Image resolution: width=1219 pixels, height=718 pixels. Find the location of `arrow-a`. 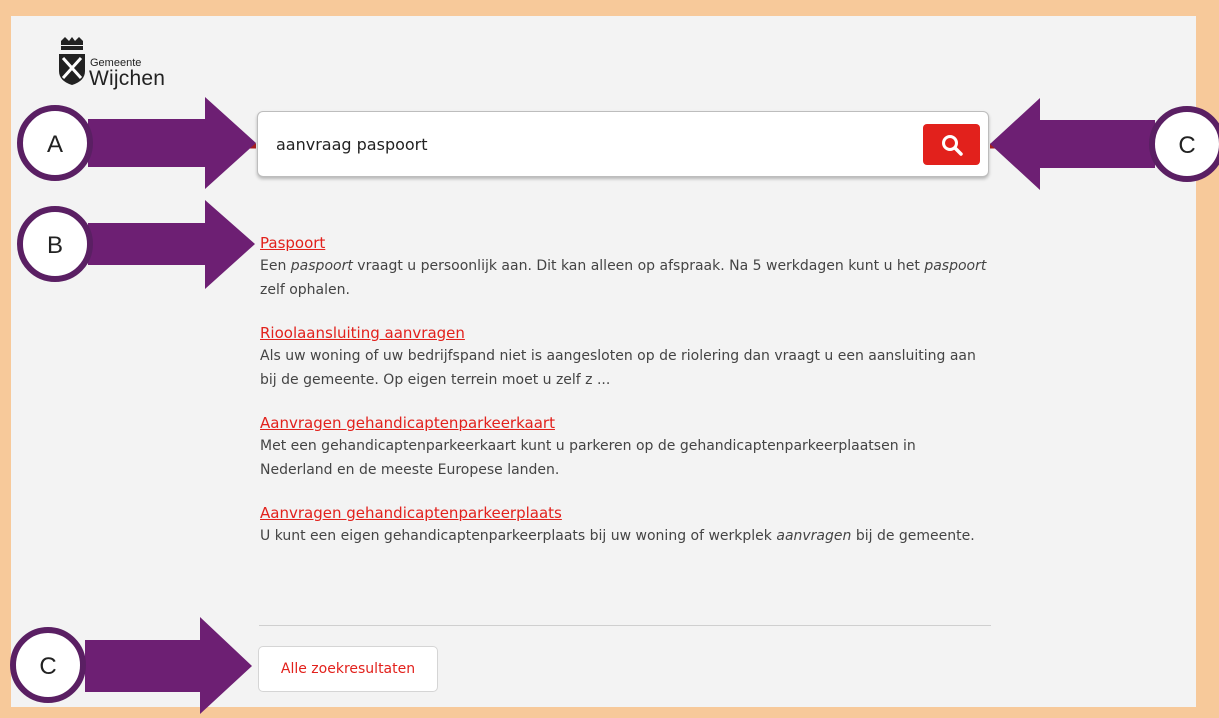

arrow-a is located at coordinates (172, 143).